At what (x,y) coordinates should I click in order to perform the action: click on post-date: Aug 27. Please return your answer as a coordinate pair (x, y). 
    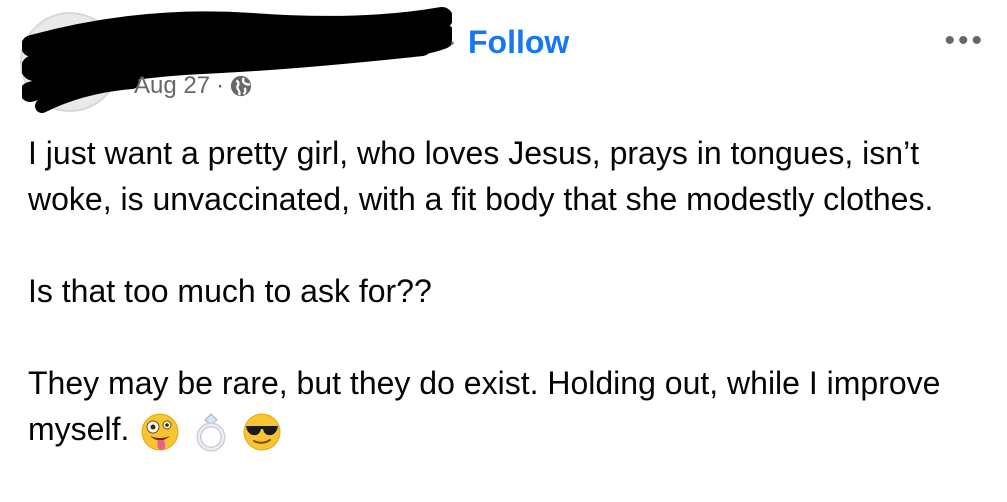
    Looking at the image, I should click on (172, 86).